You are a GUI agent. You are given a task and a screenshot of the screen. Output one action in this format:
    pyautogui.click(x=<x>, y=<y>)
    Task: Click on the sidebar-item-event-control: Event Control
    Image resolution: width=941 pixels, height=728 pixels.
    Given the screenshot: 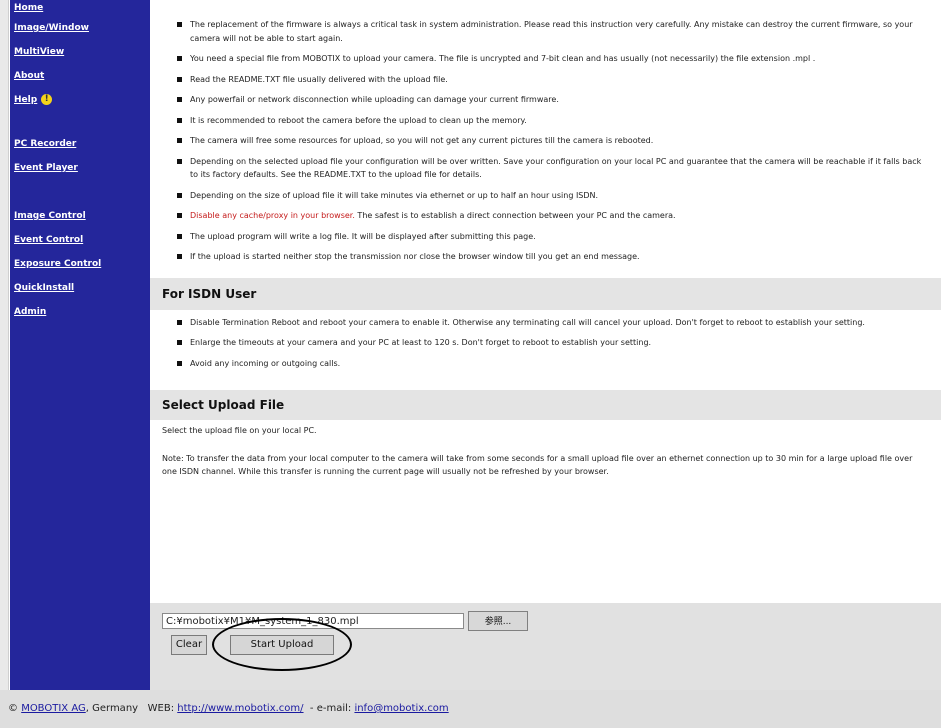 What is the action you would take?
    pyautogui.click(x=80, y=240)
    